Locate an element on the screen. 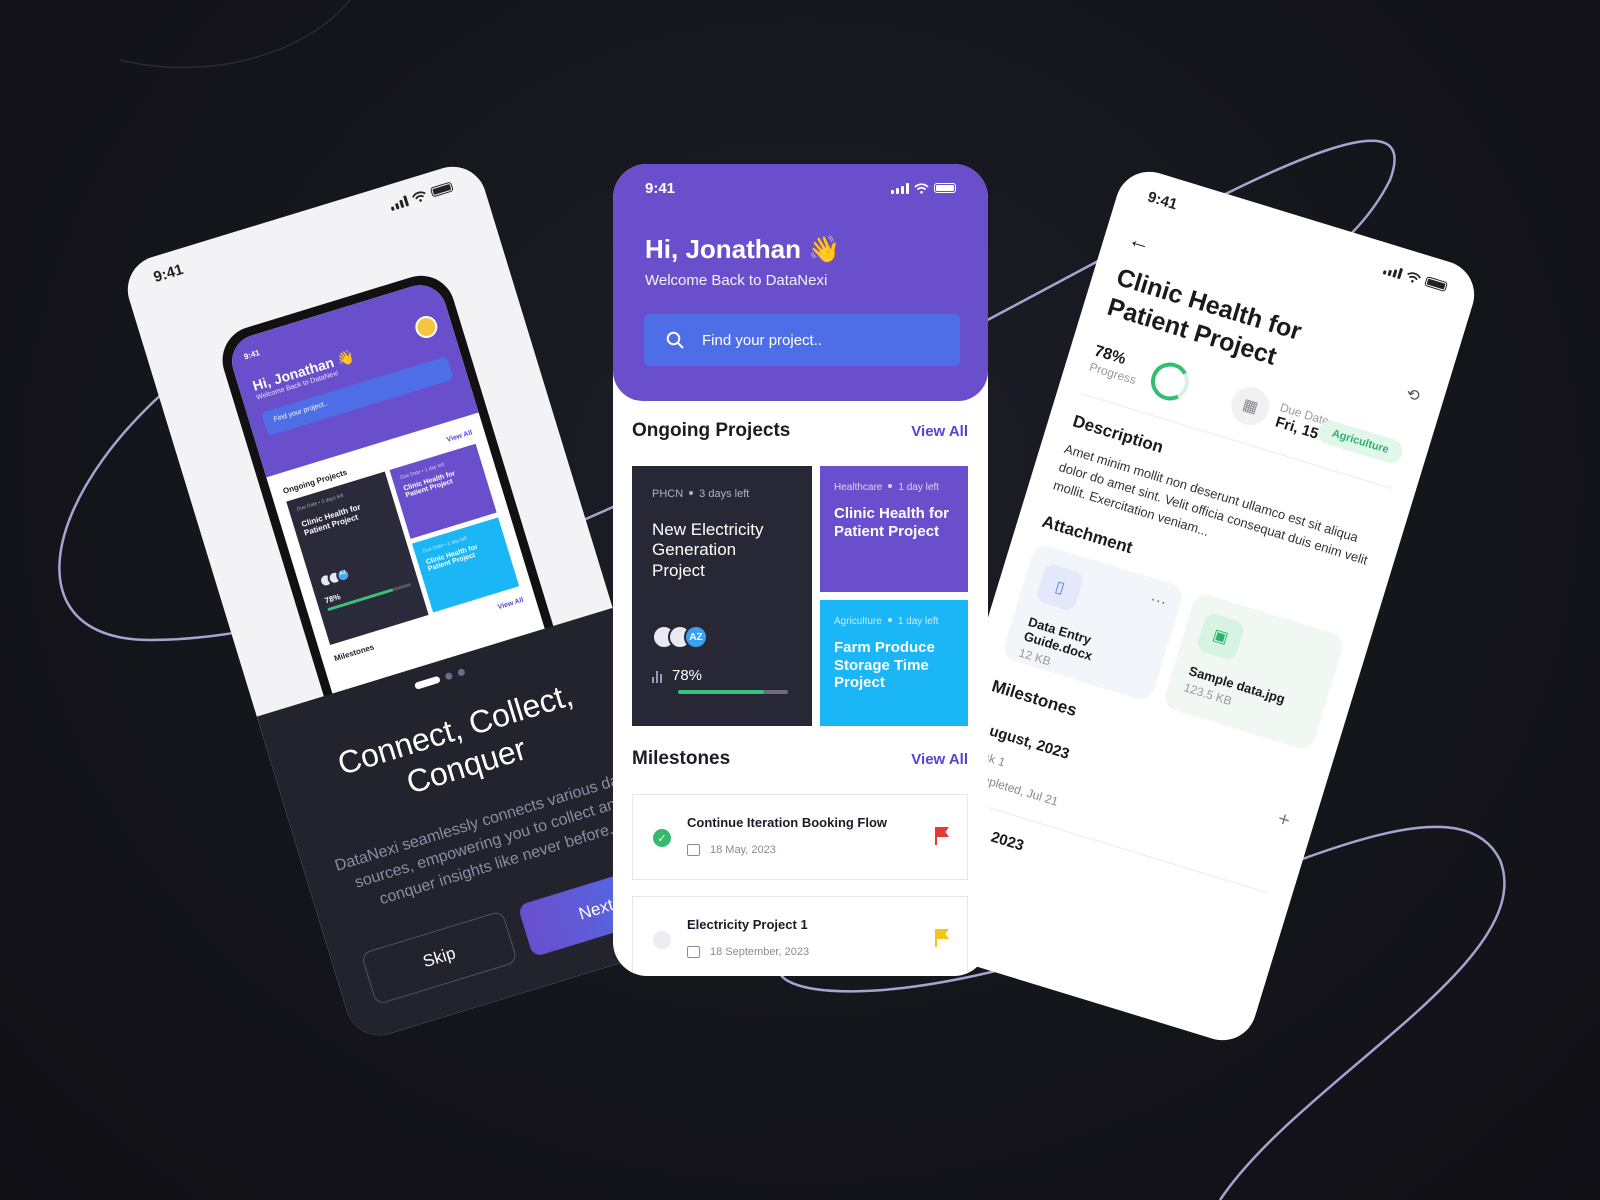 The width and height of the screenshot is (1600, 1200). greeting: Hi, Jonathan 👋 is located at coordinates (743, 249).